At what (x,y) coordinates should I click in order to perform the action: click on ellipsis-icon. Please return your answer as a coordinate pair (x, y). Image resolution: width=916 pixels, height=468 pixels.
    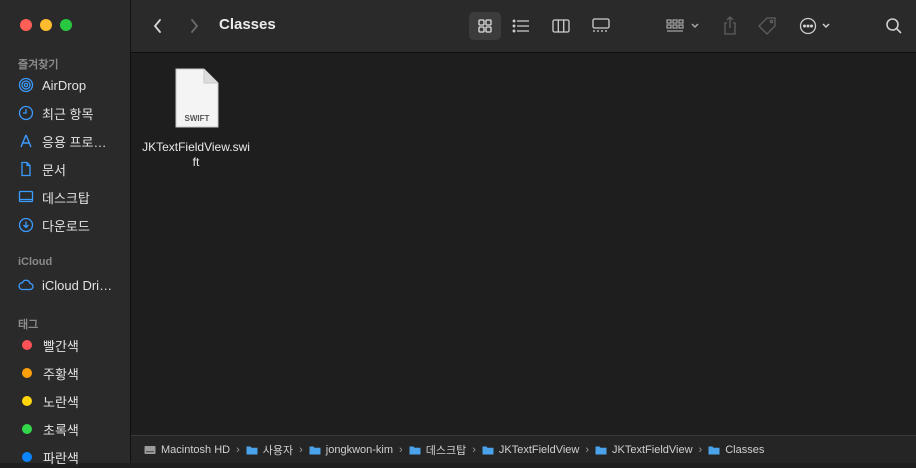
    Looking at the image, I should click on (814, 26).